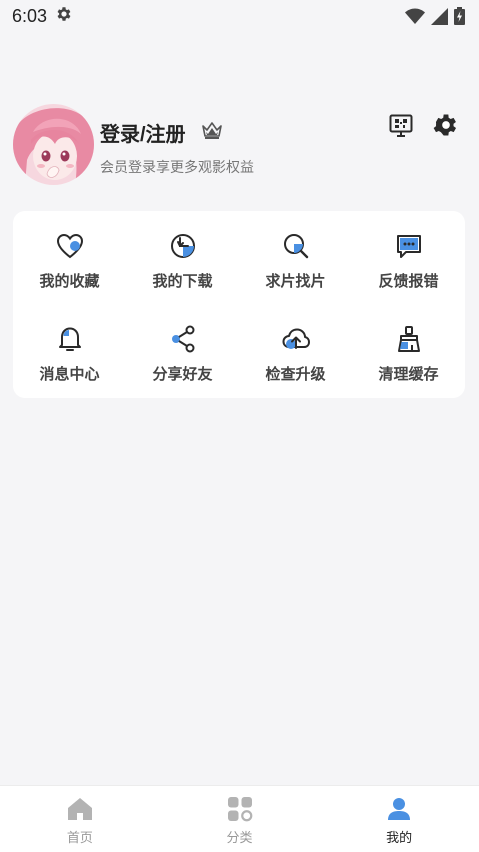 This screenshot has height=852, width=479. What do you see at coordinates (182, 374) in the screenshot?
I see `feature-label: 分享好友` at bounding box center [182, 374].